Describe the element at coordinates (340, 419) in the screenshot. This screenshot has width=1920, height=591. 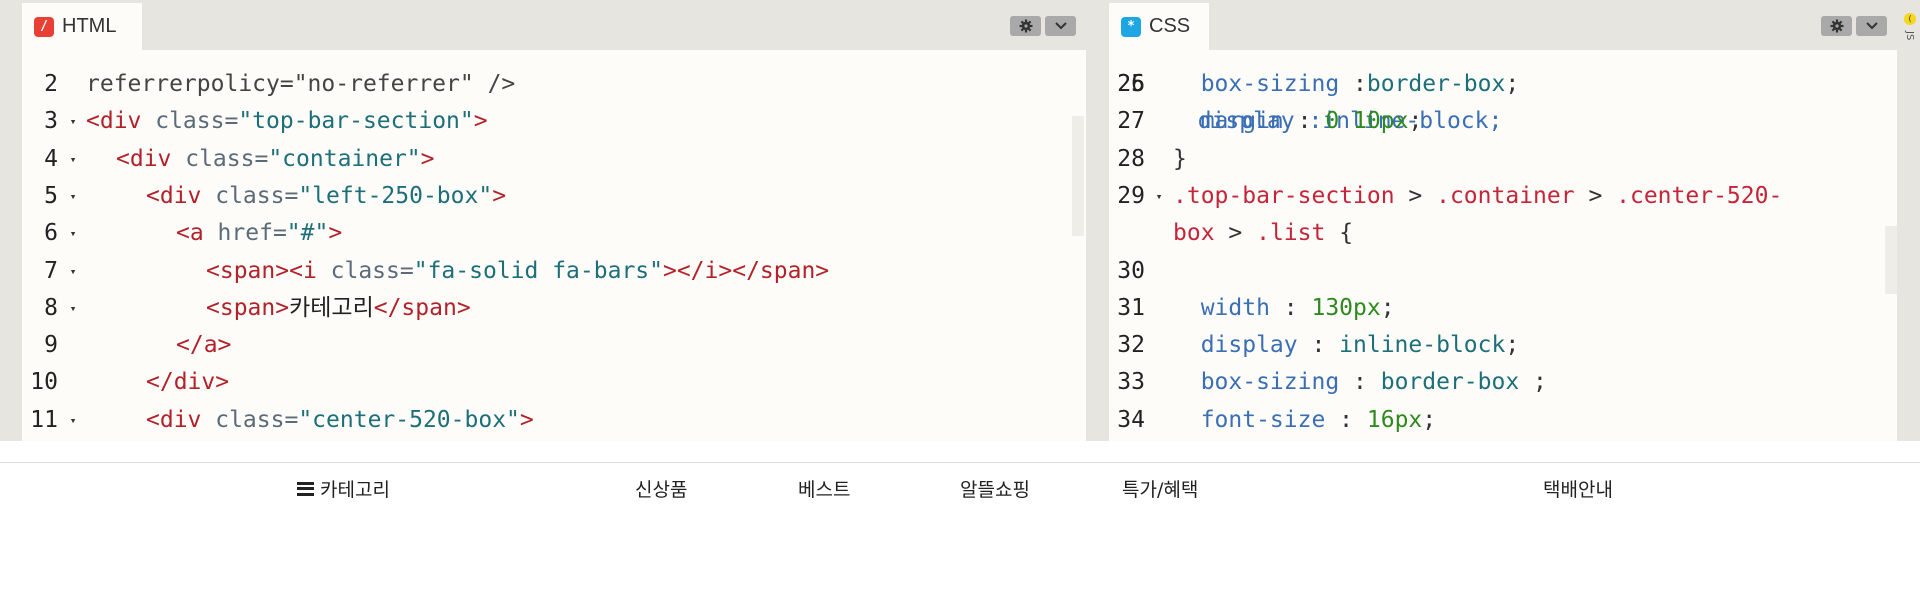
I see `code-text: <div class="center-520-box">` at that location.